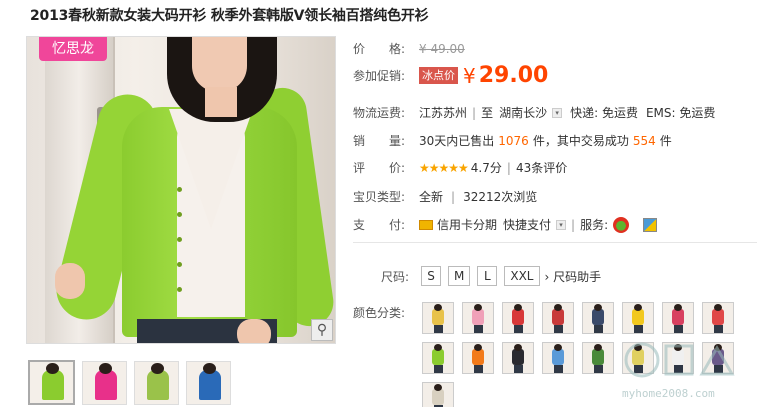 The width and height of the screenshot is (757, 407). What do you see at coordinates (541, 167) in the screenshot?
I see `review-count-link: 43条评价` at bounding box center [541, 167].